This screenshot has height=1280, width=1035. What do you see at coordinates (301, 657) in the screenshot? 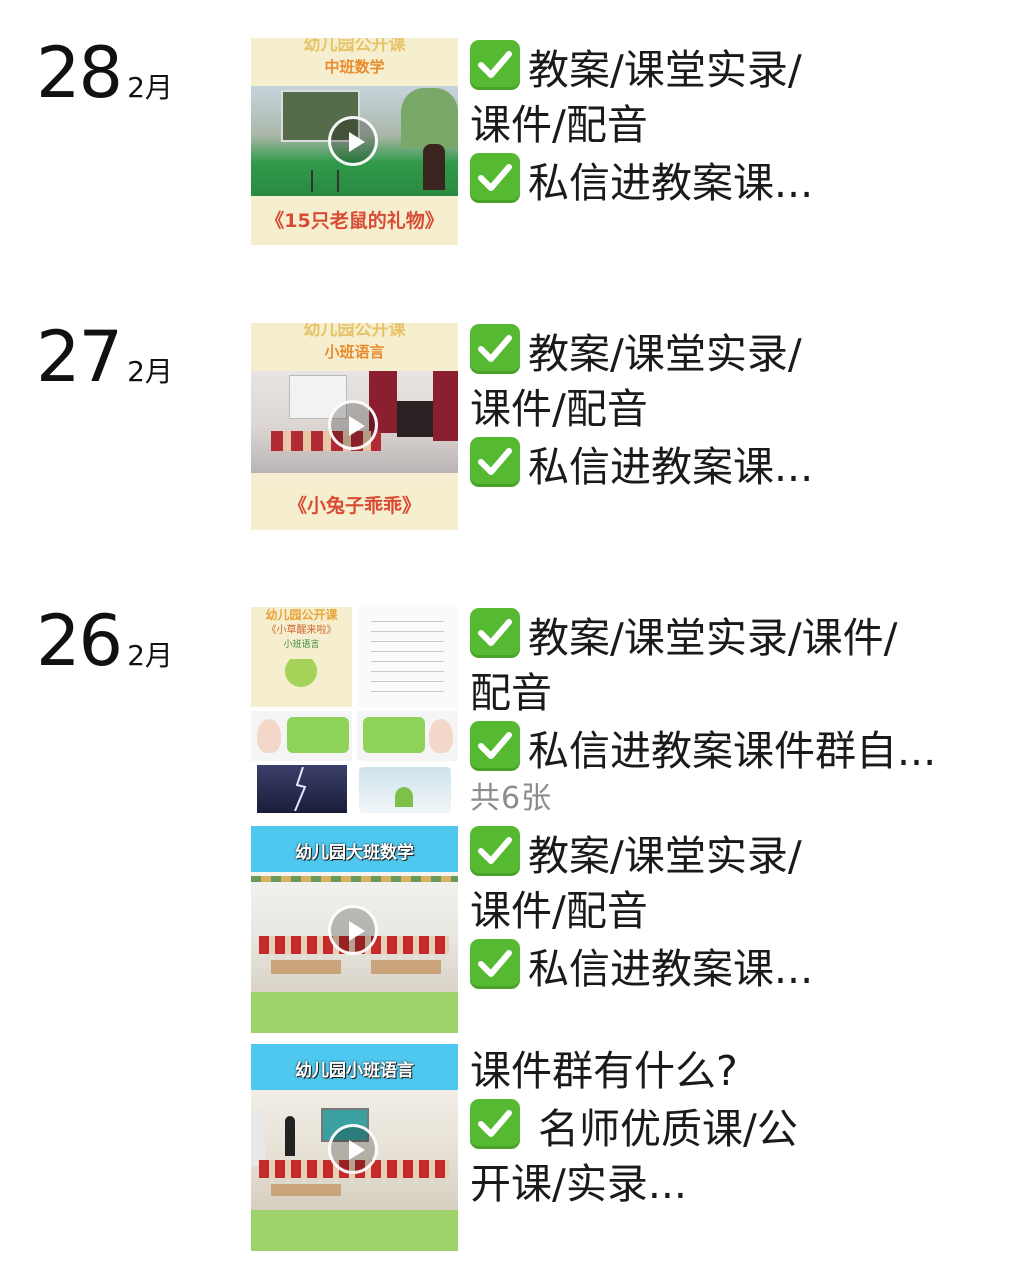
I see `grid-image: 幼儿园公开课 《小草醒来啦》 小班语言` at bounding box center [301, 657].